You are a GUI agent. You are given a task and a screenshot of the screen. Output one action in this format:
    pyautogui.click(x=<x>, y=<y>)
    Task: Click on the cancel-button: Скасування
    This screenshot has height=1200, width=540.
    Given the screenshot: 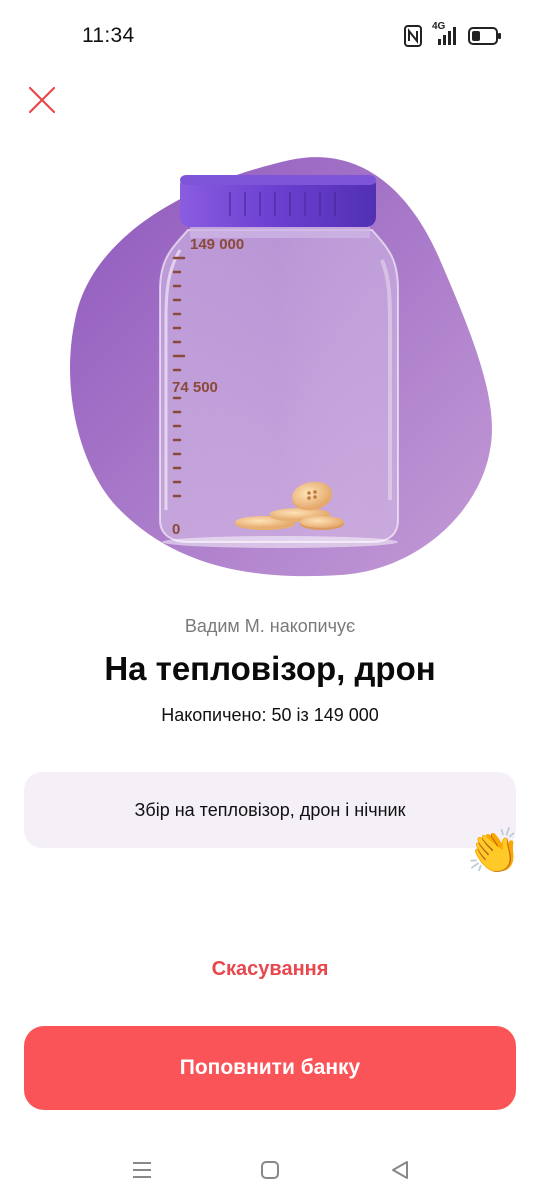 What is the action you would take?
    pyautogui.click(x=270, y=969)
    